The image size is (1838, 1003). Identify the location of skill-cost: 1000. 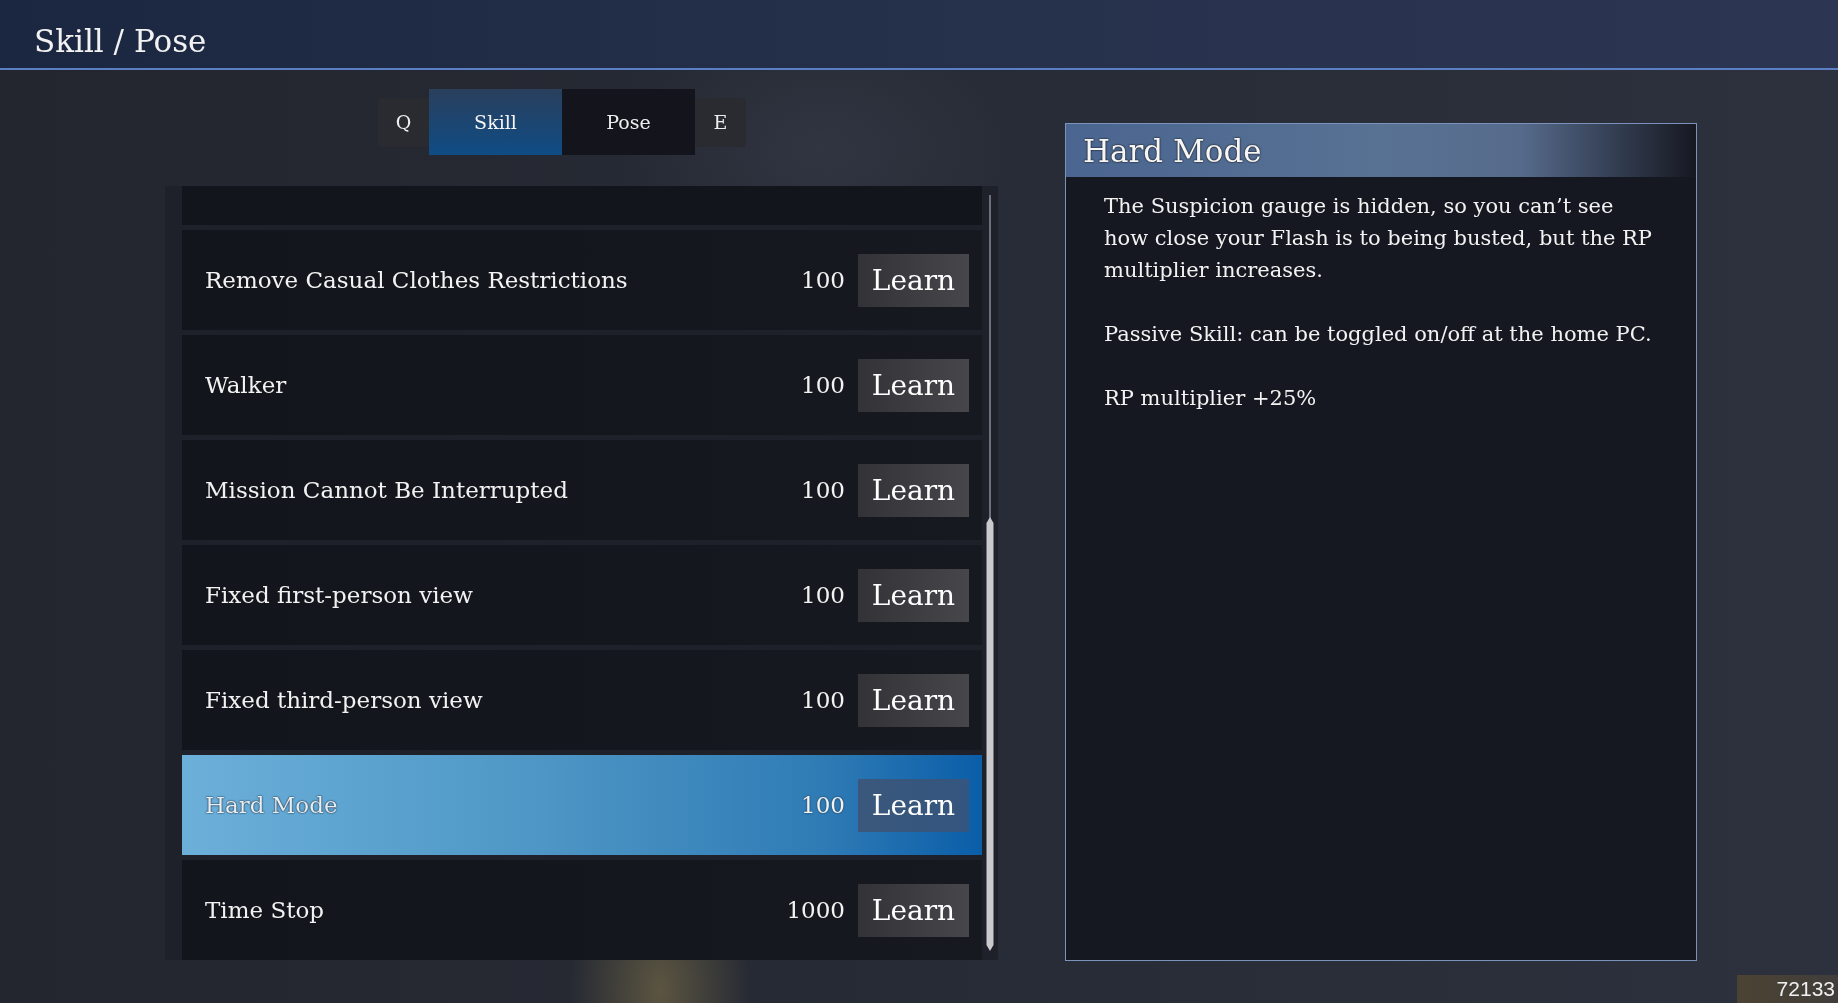
(815, 910).